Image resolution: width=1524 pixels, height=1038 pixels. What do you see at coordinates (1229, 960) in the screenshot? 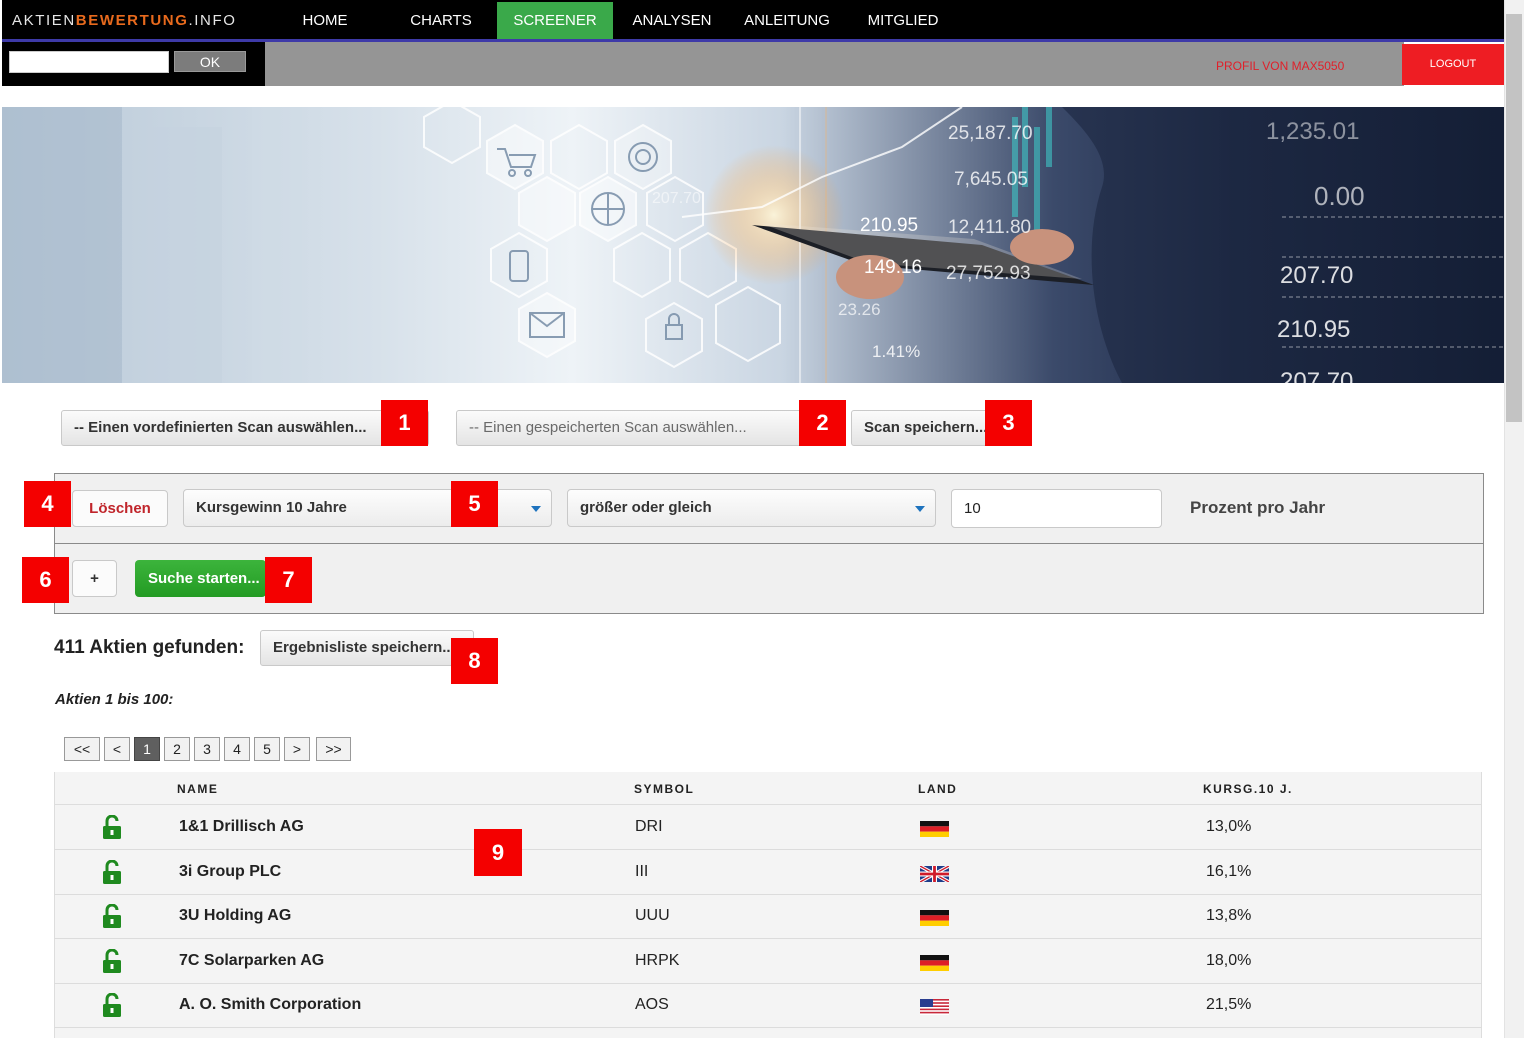
I see `stock-kursgewinn: 18,0%` at bounding box center [1229, 960].